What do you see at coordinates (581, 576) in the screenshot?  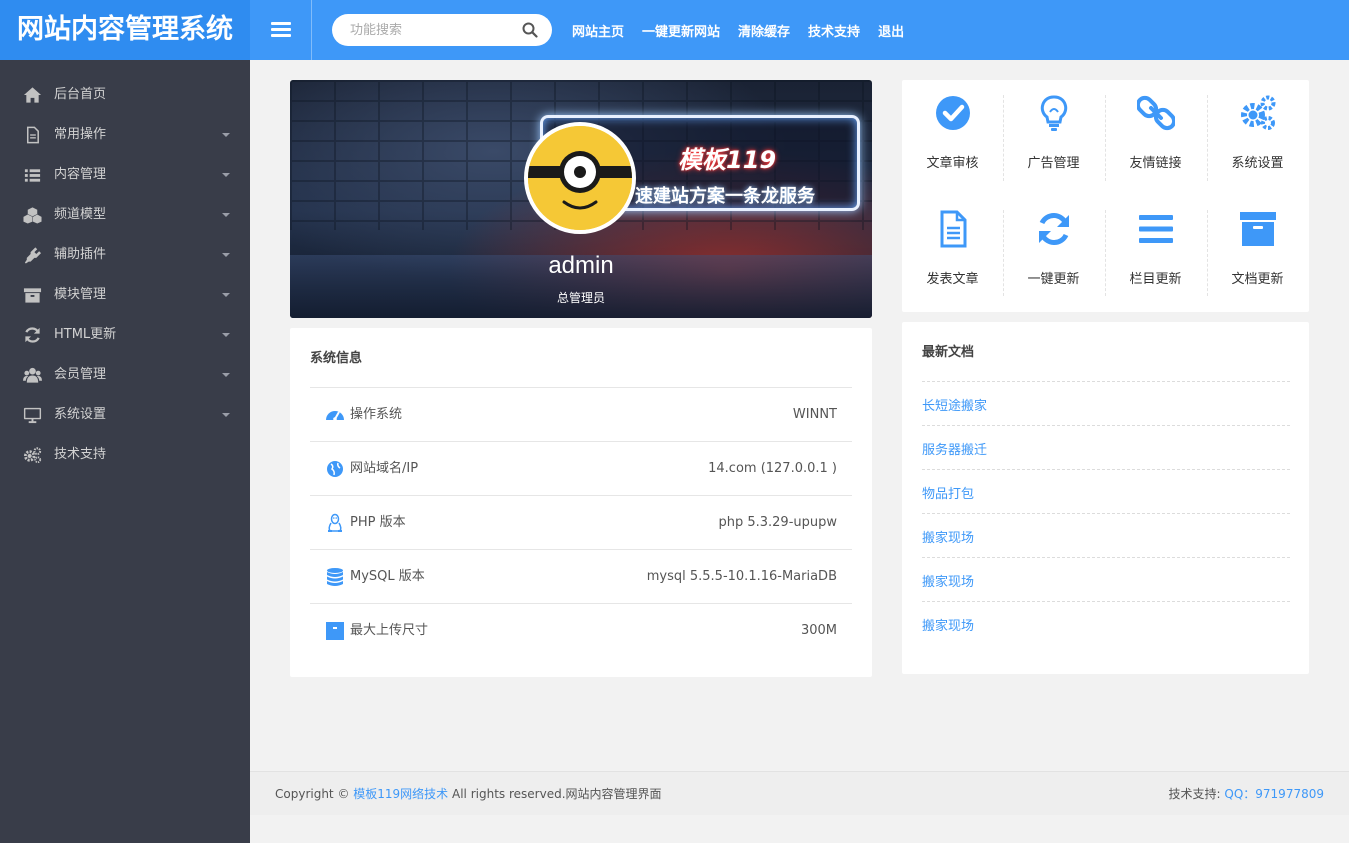 I see `sysinfo-row-mysql: MySQL 版本 mysql 5.5.5-10.1.16-MariaDB` at bounding box center [581, 576].